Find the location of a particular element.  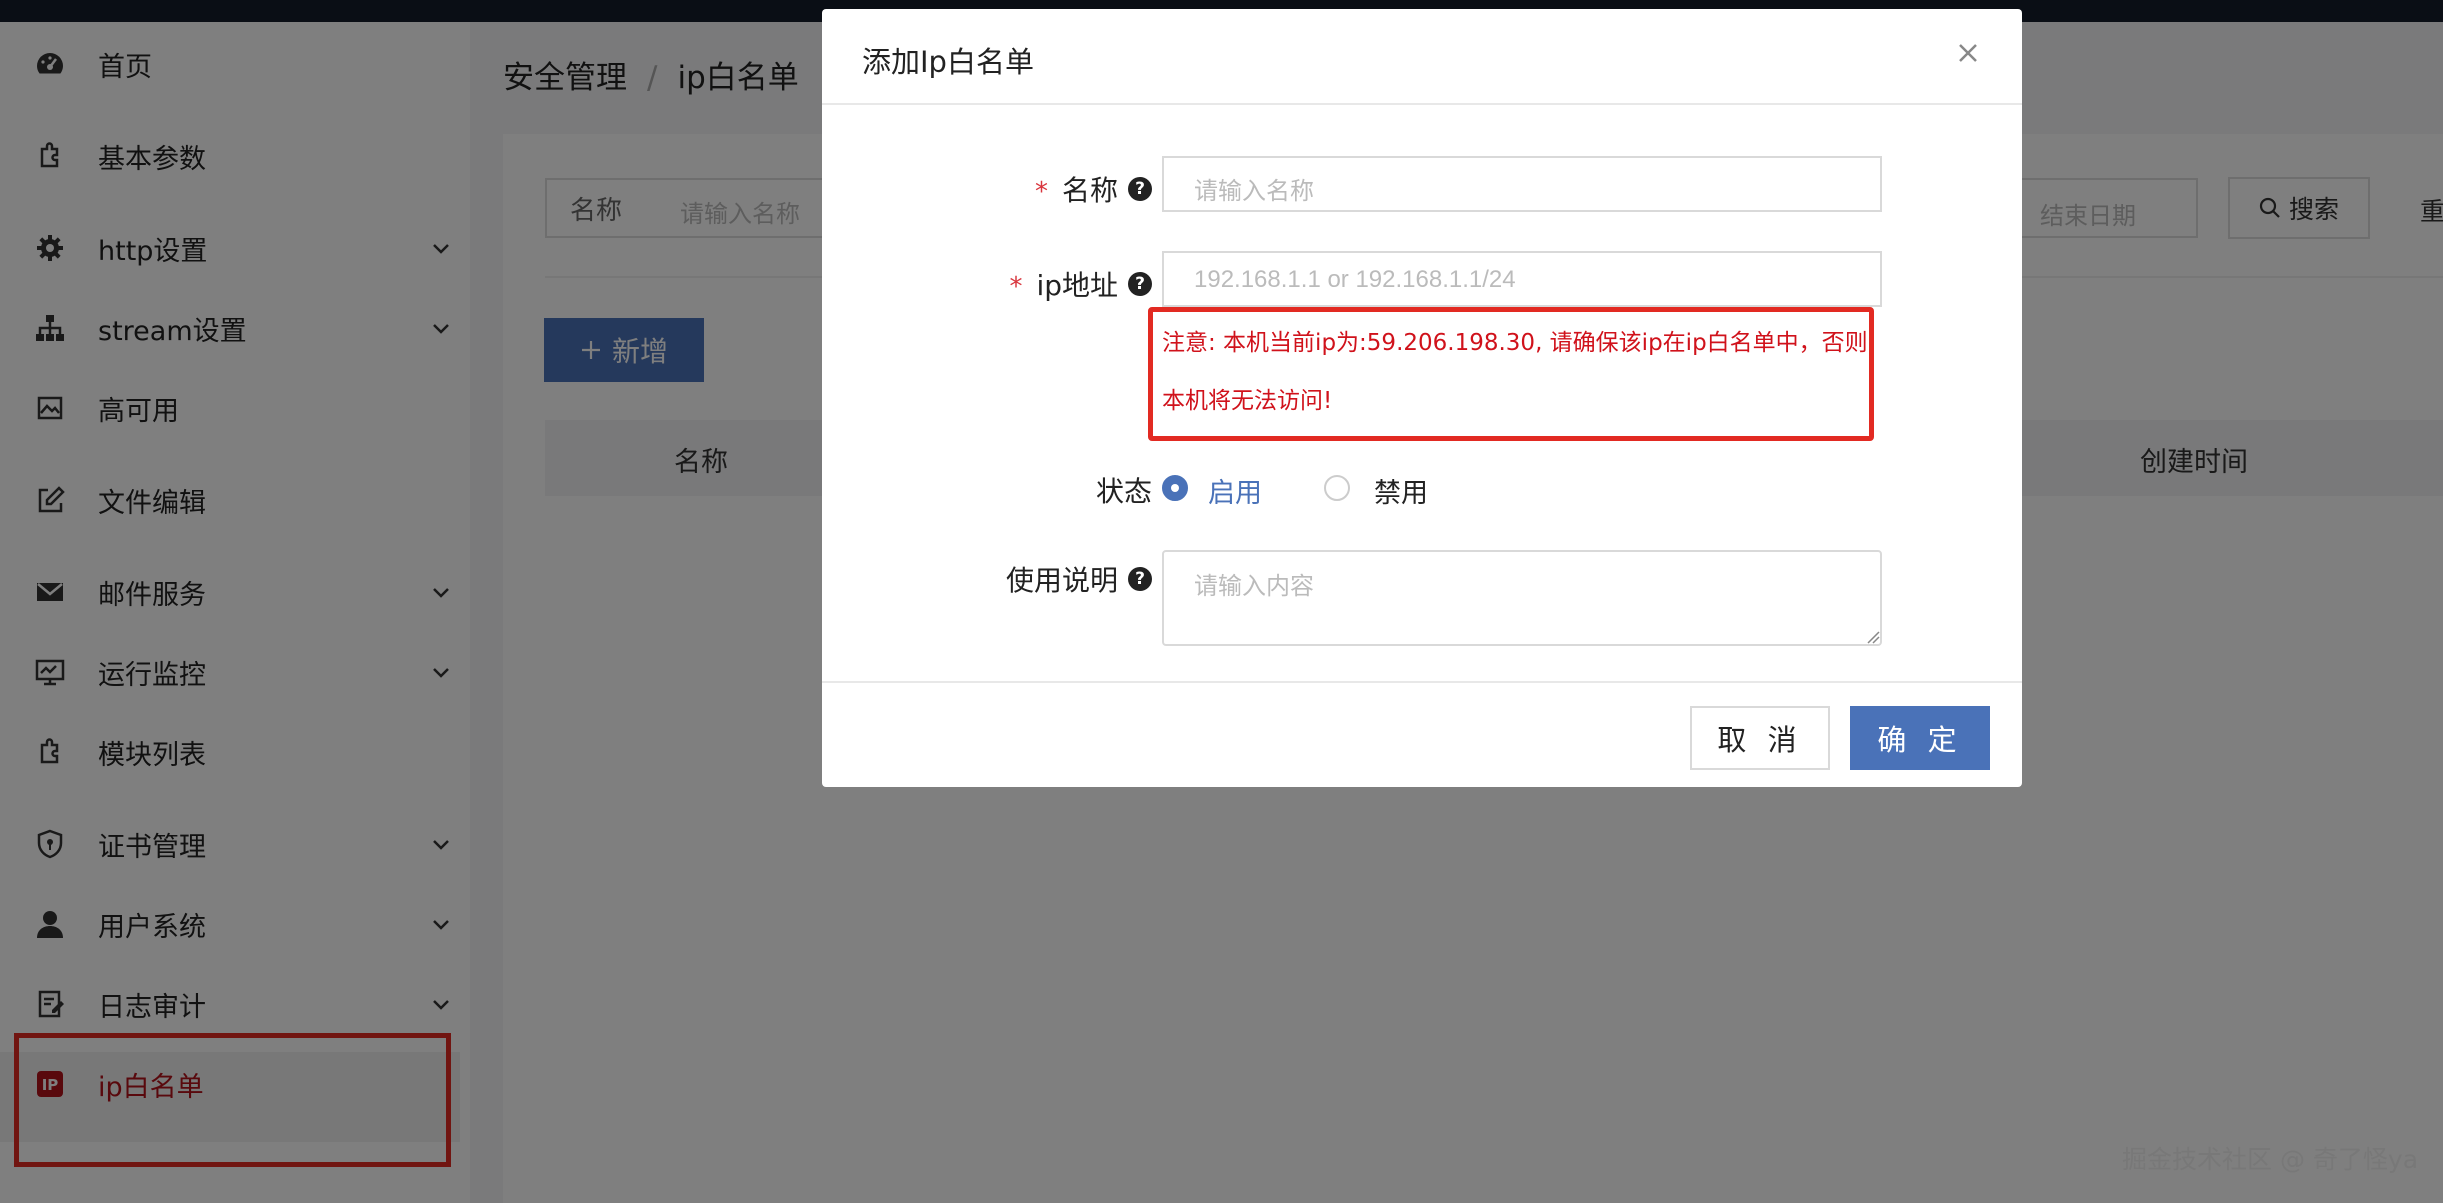

description-textarea: 请输入内容 is located at coordinates (1522, 598).